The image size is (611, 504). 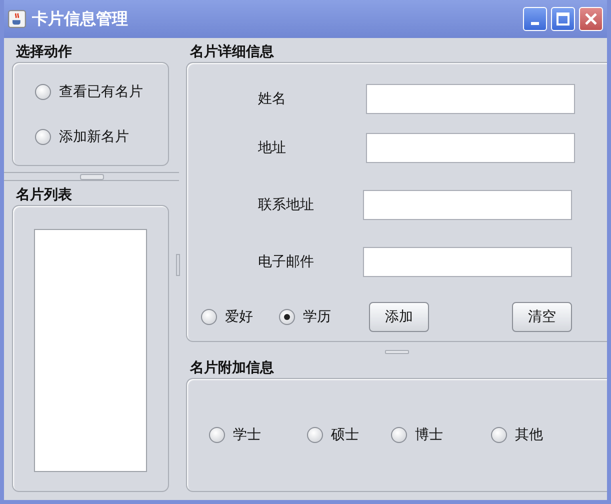 I want to click on group-title: 名片列表, so click(x=43, y=195).